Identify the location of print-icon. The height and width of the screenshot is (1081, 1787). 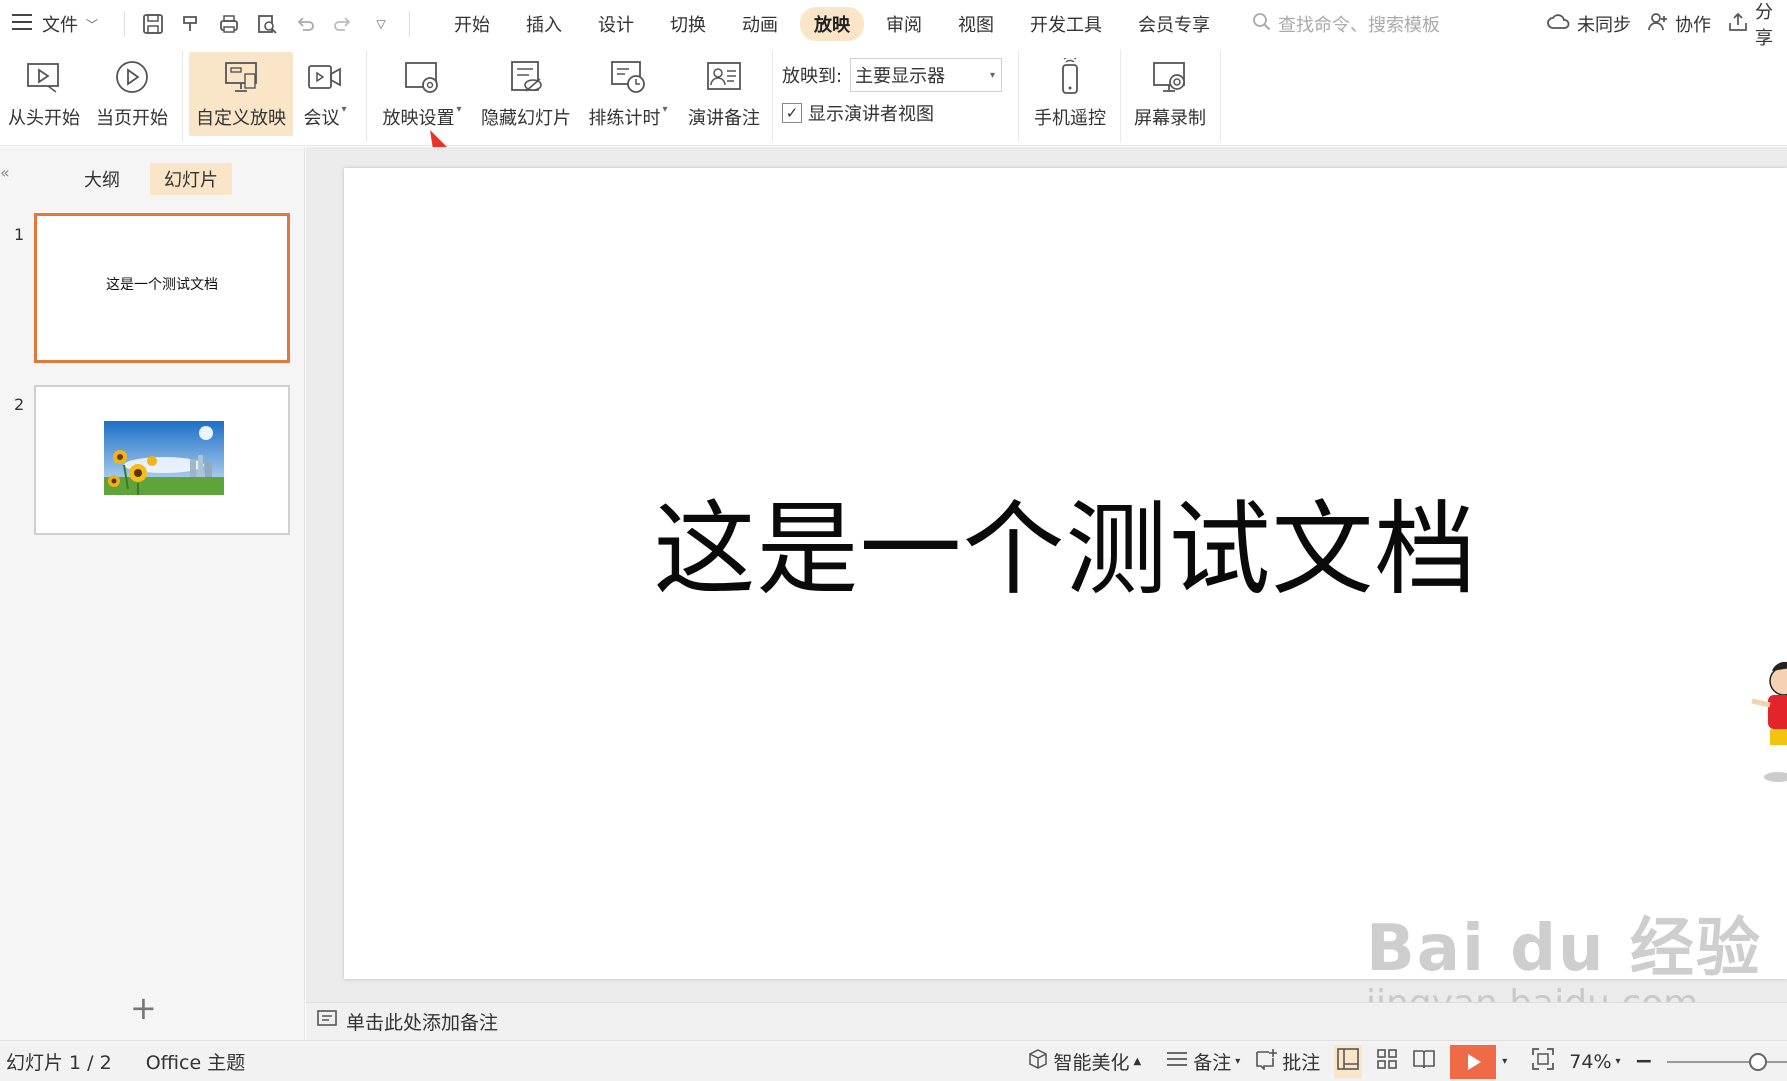
(229, 24).